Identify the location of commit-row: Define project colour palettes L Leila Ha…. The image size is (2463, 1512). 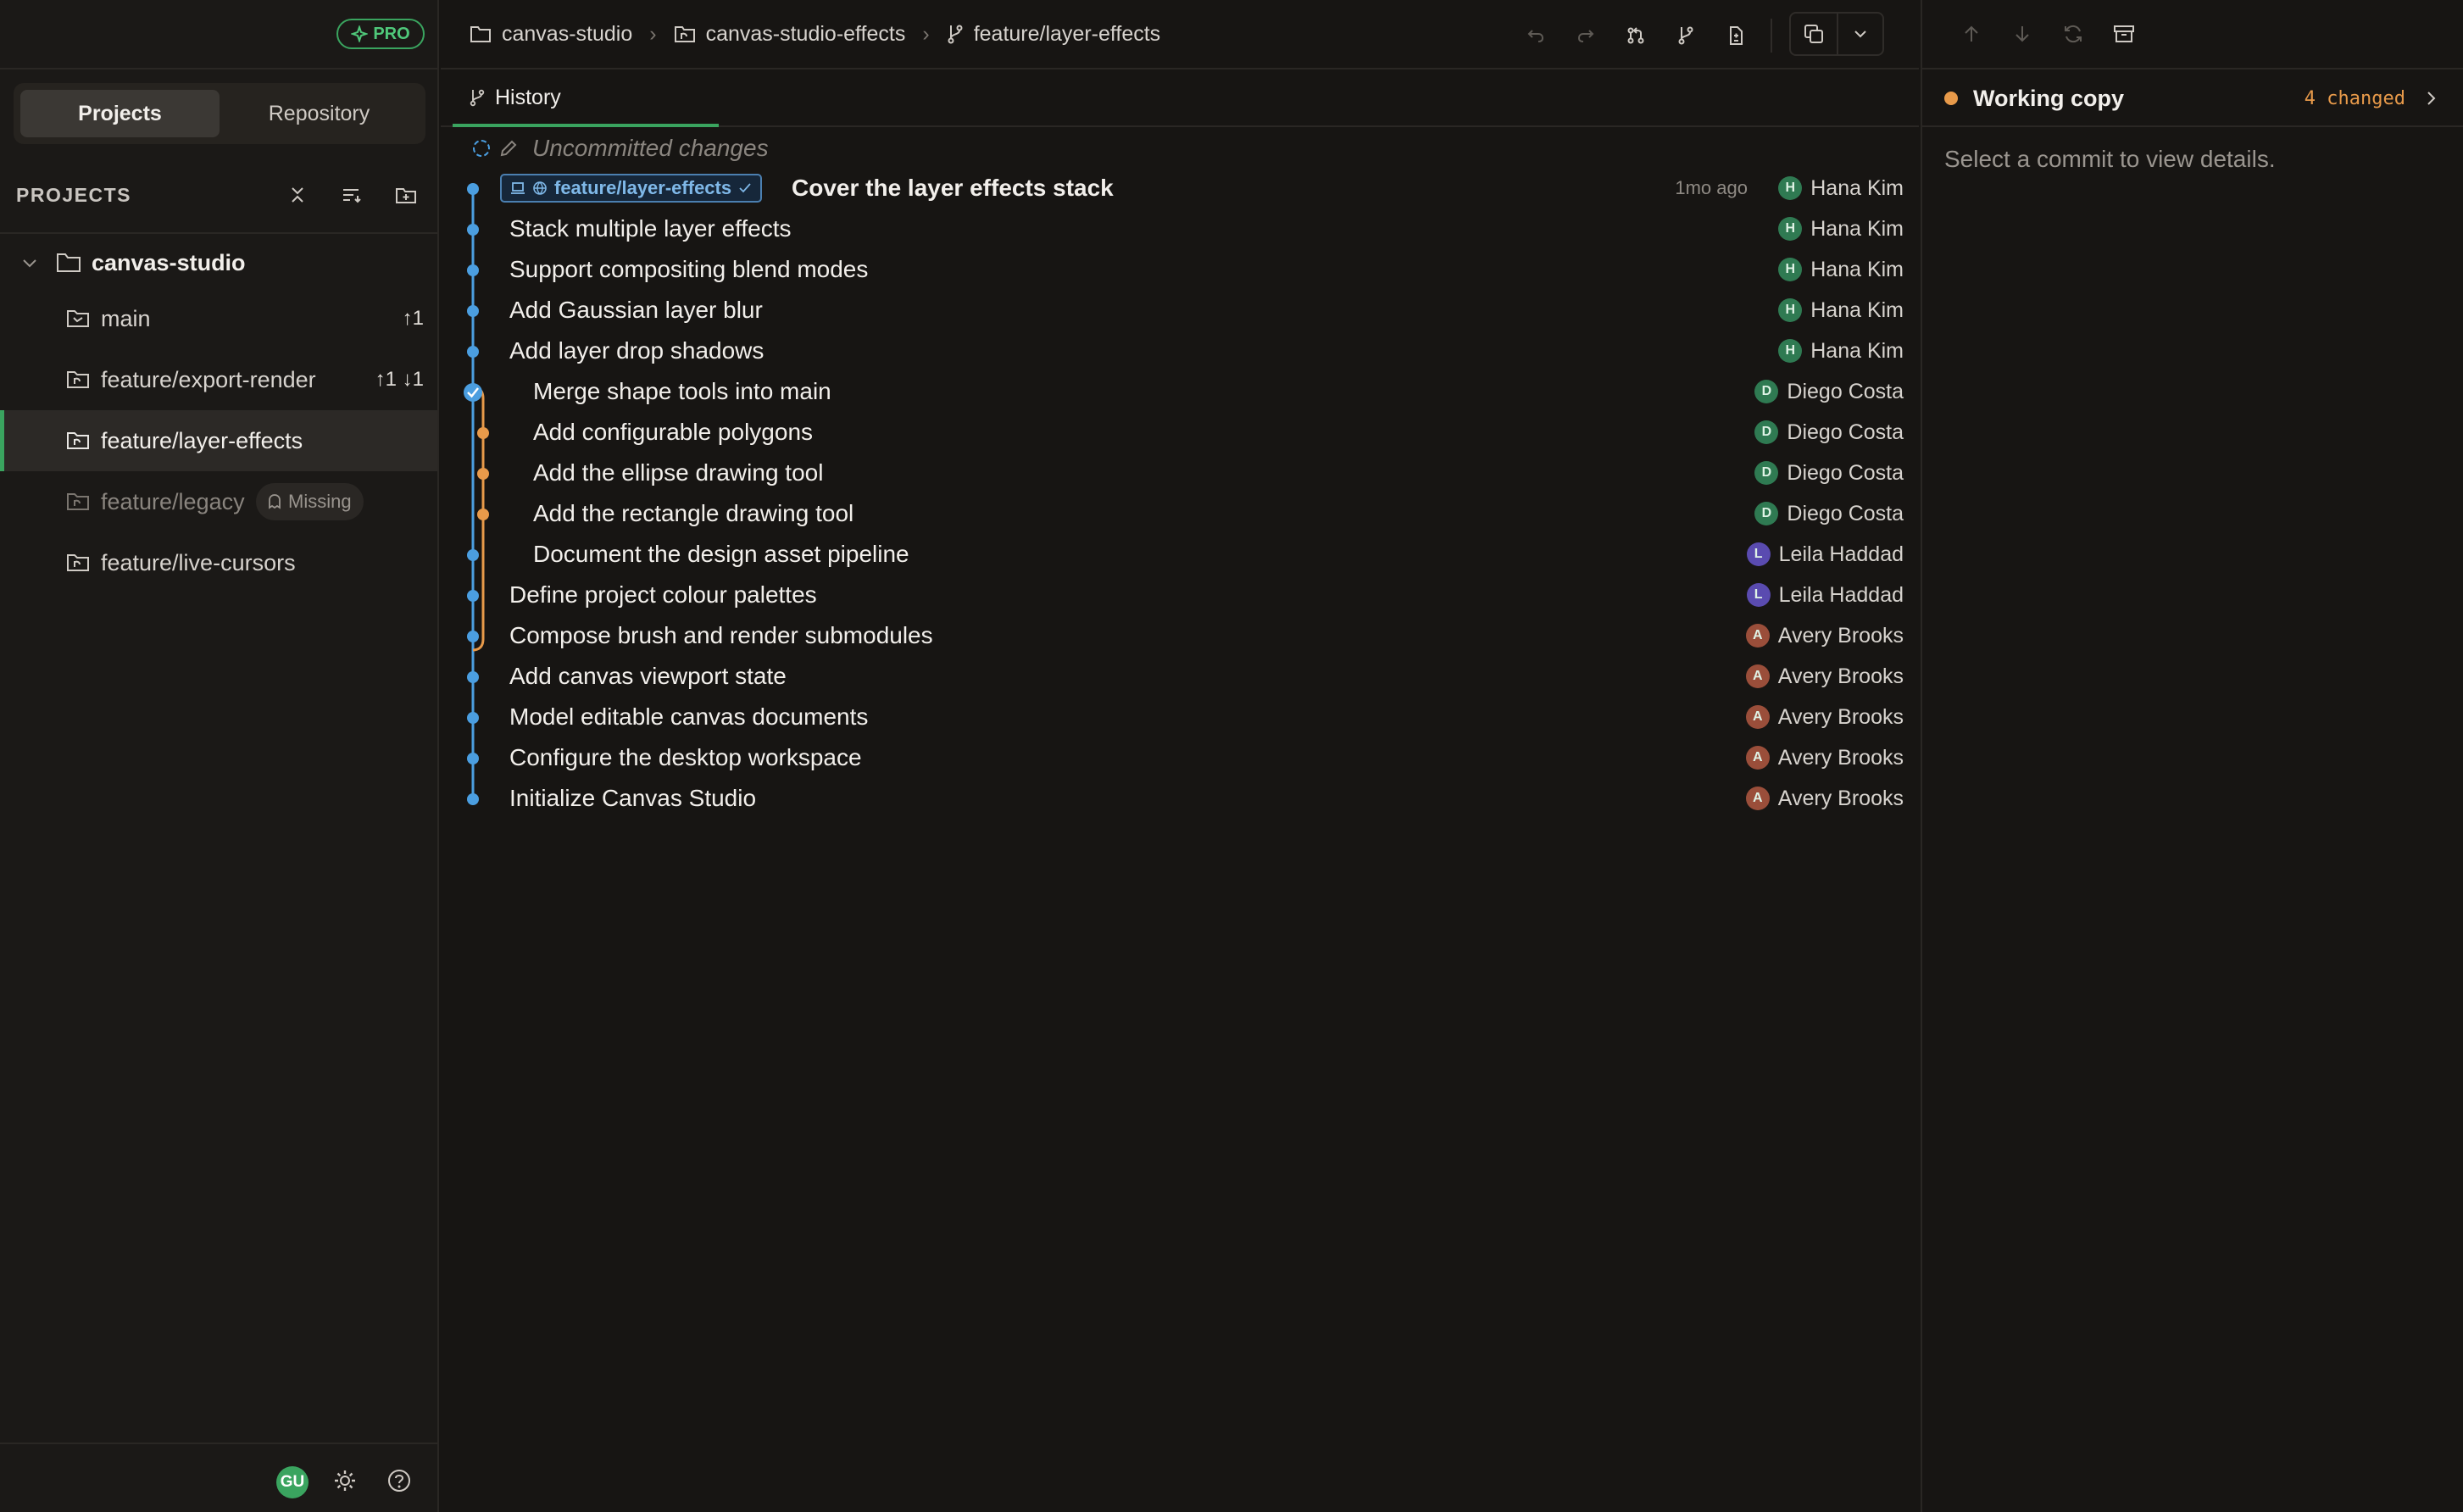
(1180, 595).